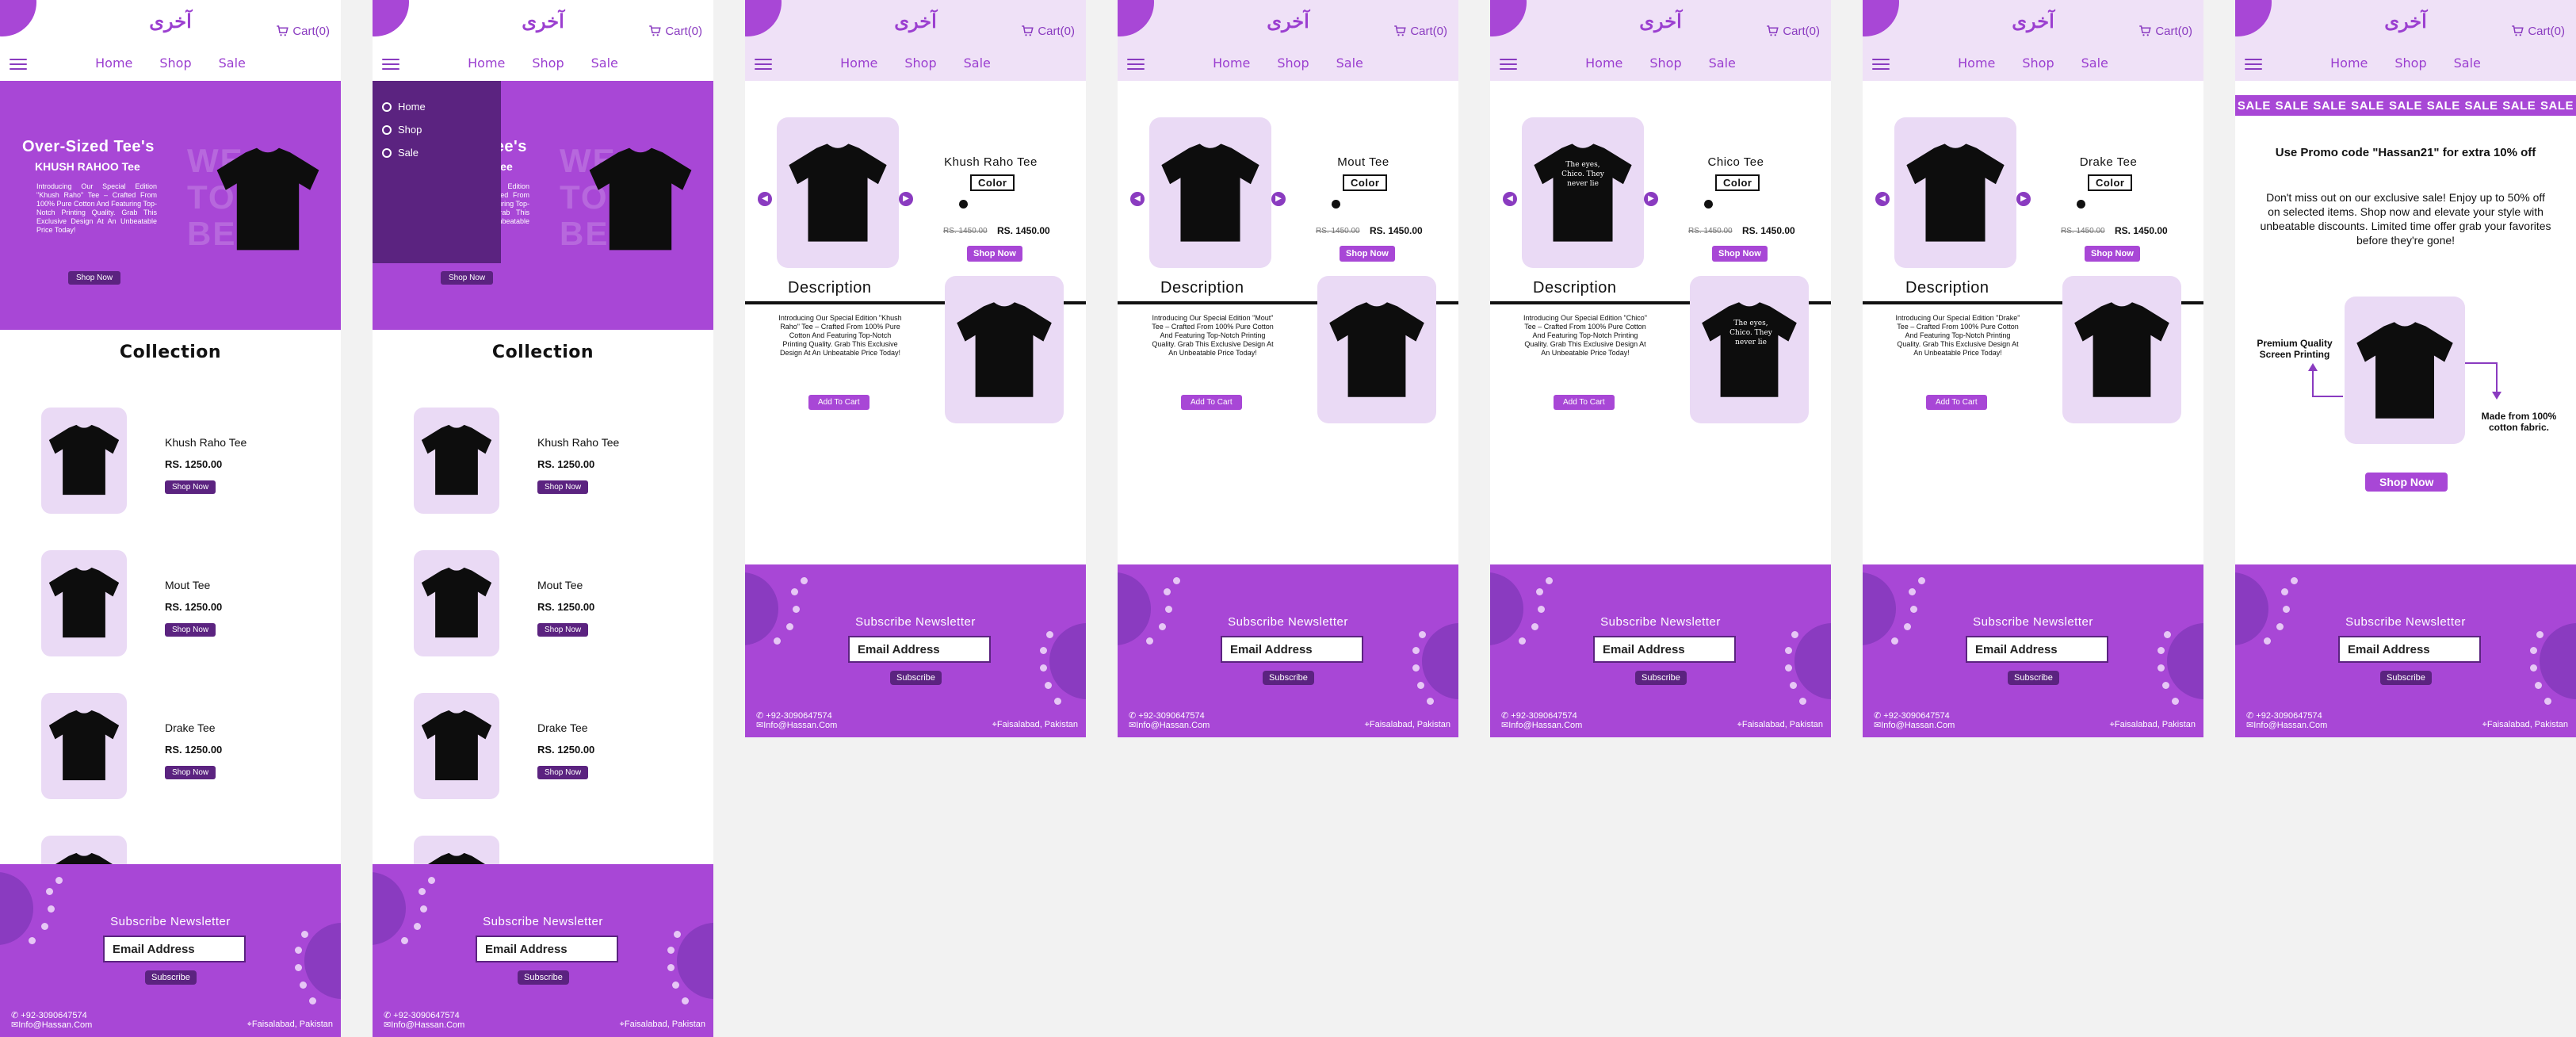 The width and height of the screenshot is (2576, 1037). I want to click on menu-item-sale: Sale, so click(437, 152).